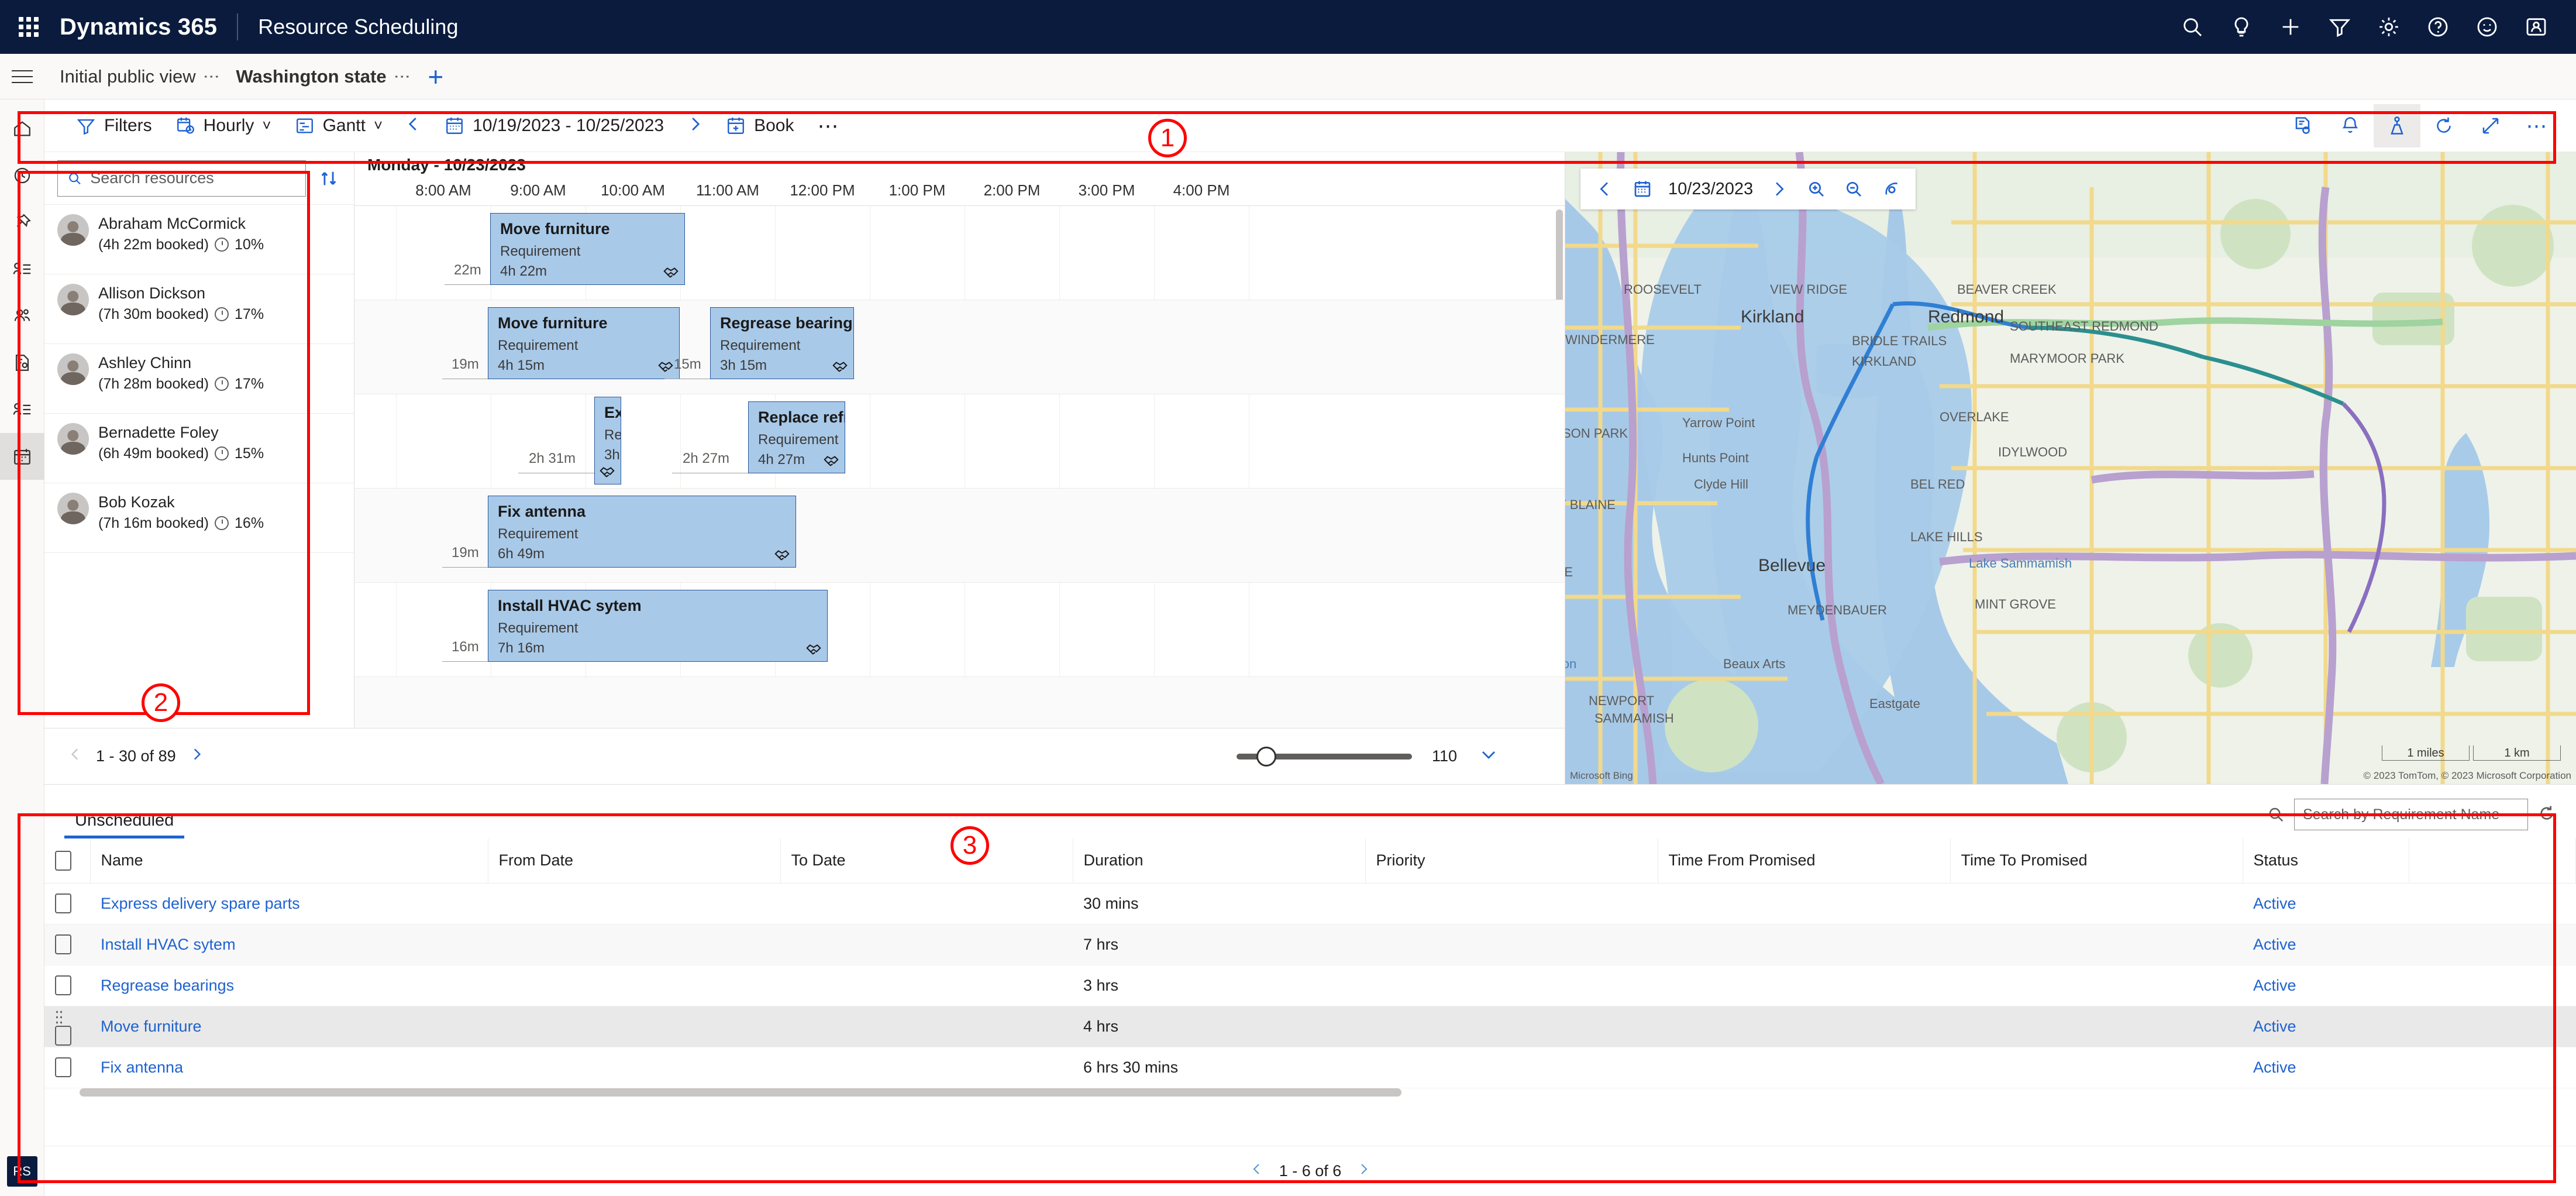 Image resolution: width=2576 pixels, height=1196 pixels. Describe the element at coordinates (926, 861) in the screenshot. I see `column-header: To Date` at that location.